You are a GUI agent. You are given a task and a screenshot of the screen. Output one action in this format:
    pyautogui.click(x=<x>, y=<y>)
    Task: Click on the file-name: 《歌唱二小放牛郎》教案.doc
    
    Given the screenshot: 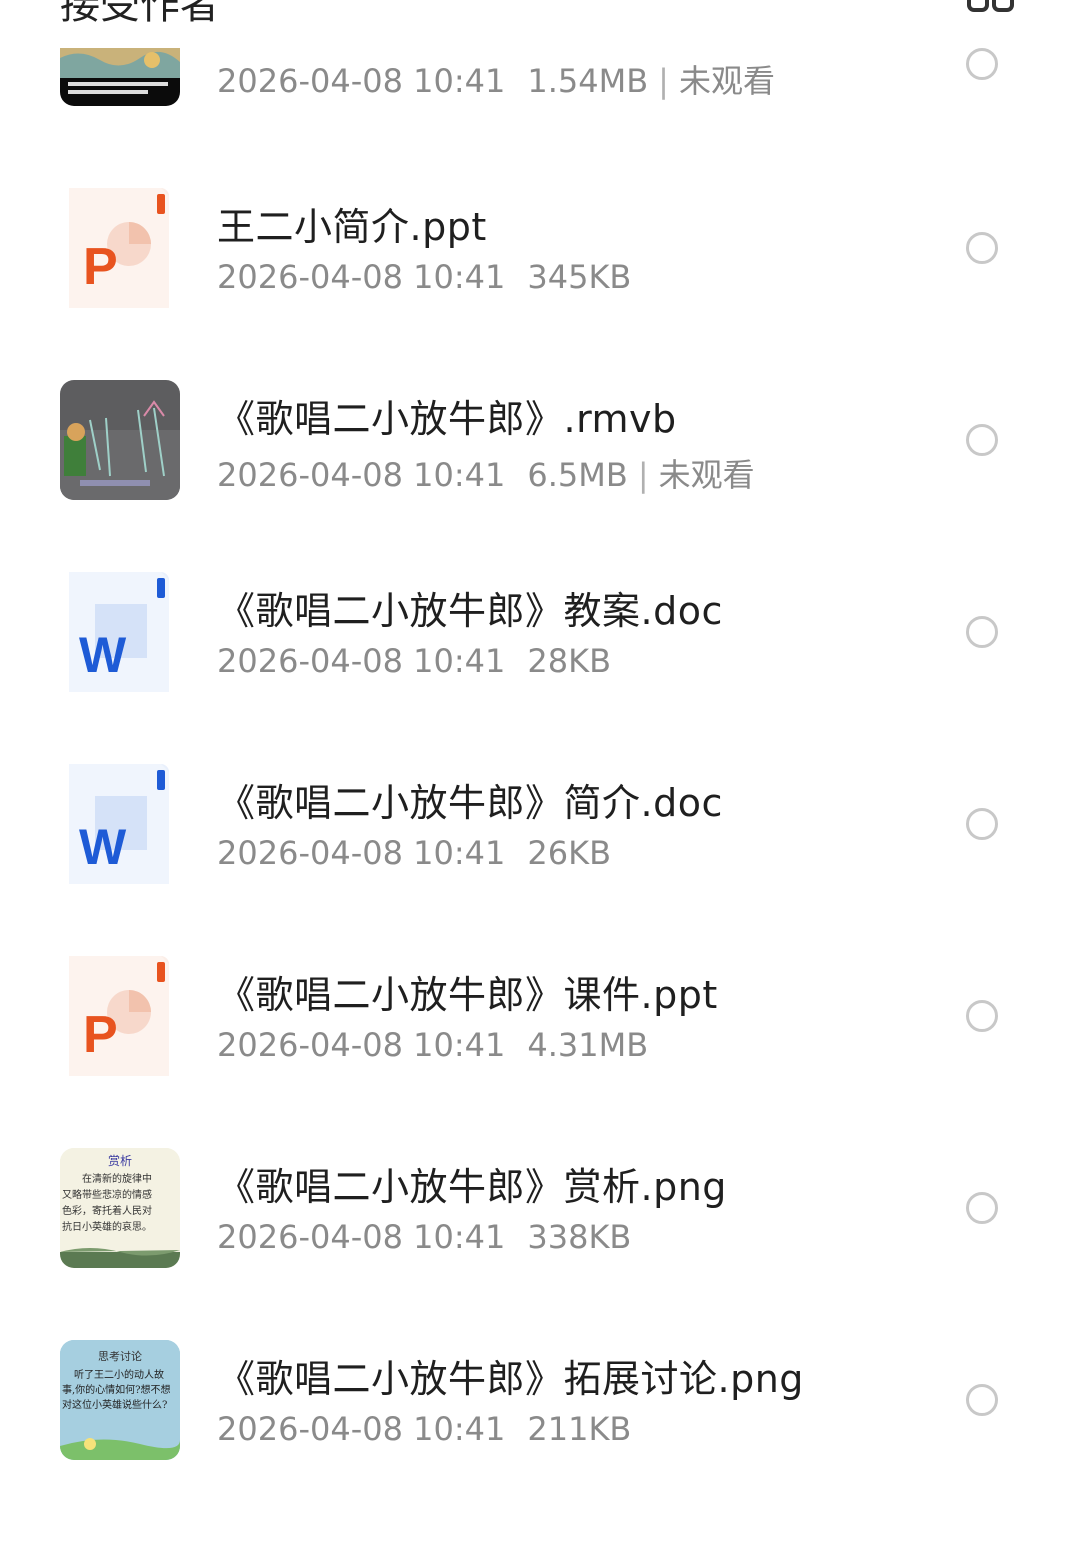 What is the action you would take?
    pyautogui.click(x=470, y=611)
    